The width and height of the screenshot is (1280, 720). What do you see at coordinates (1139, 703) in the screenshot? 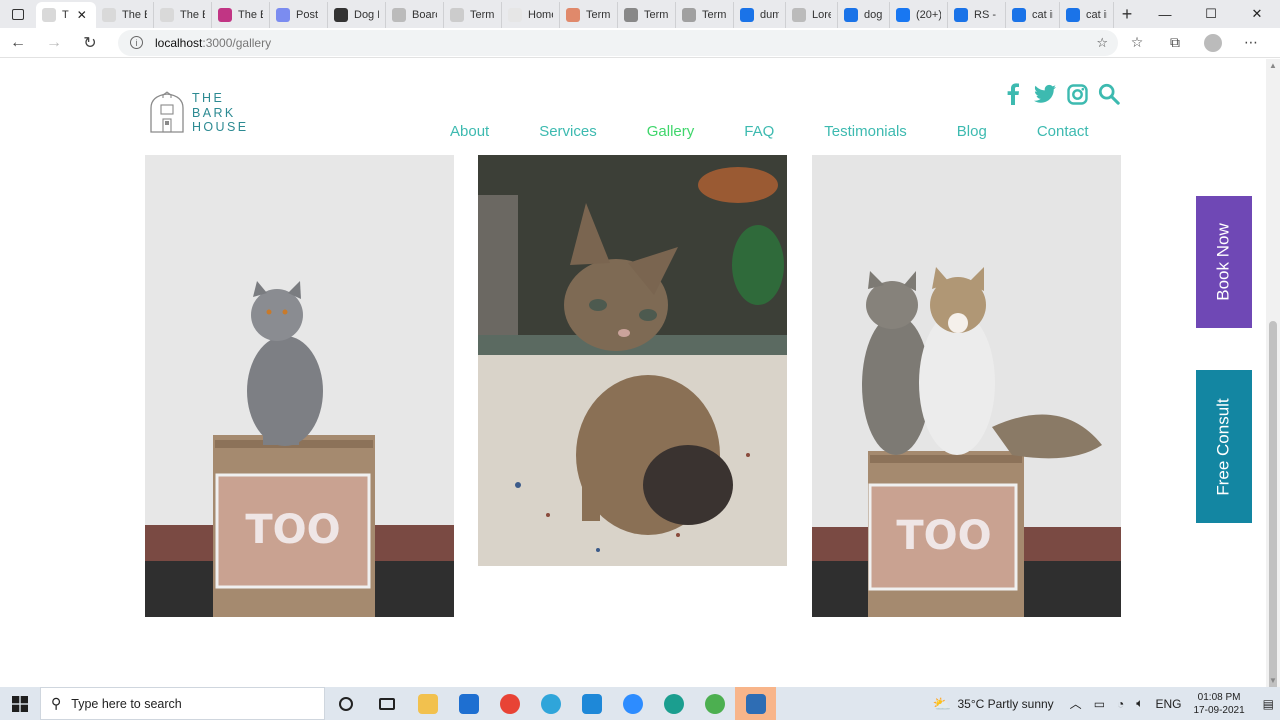
I see `volume-icon: 🔈︎` at bounding box center [1139, 703].